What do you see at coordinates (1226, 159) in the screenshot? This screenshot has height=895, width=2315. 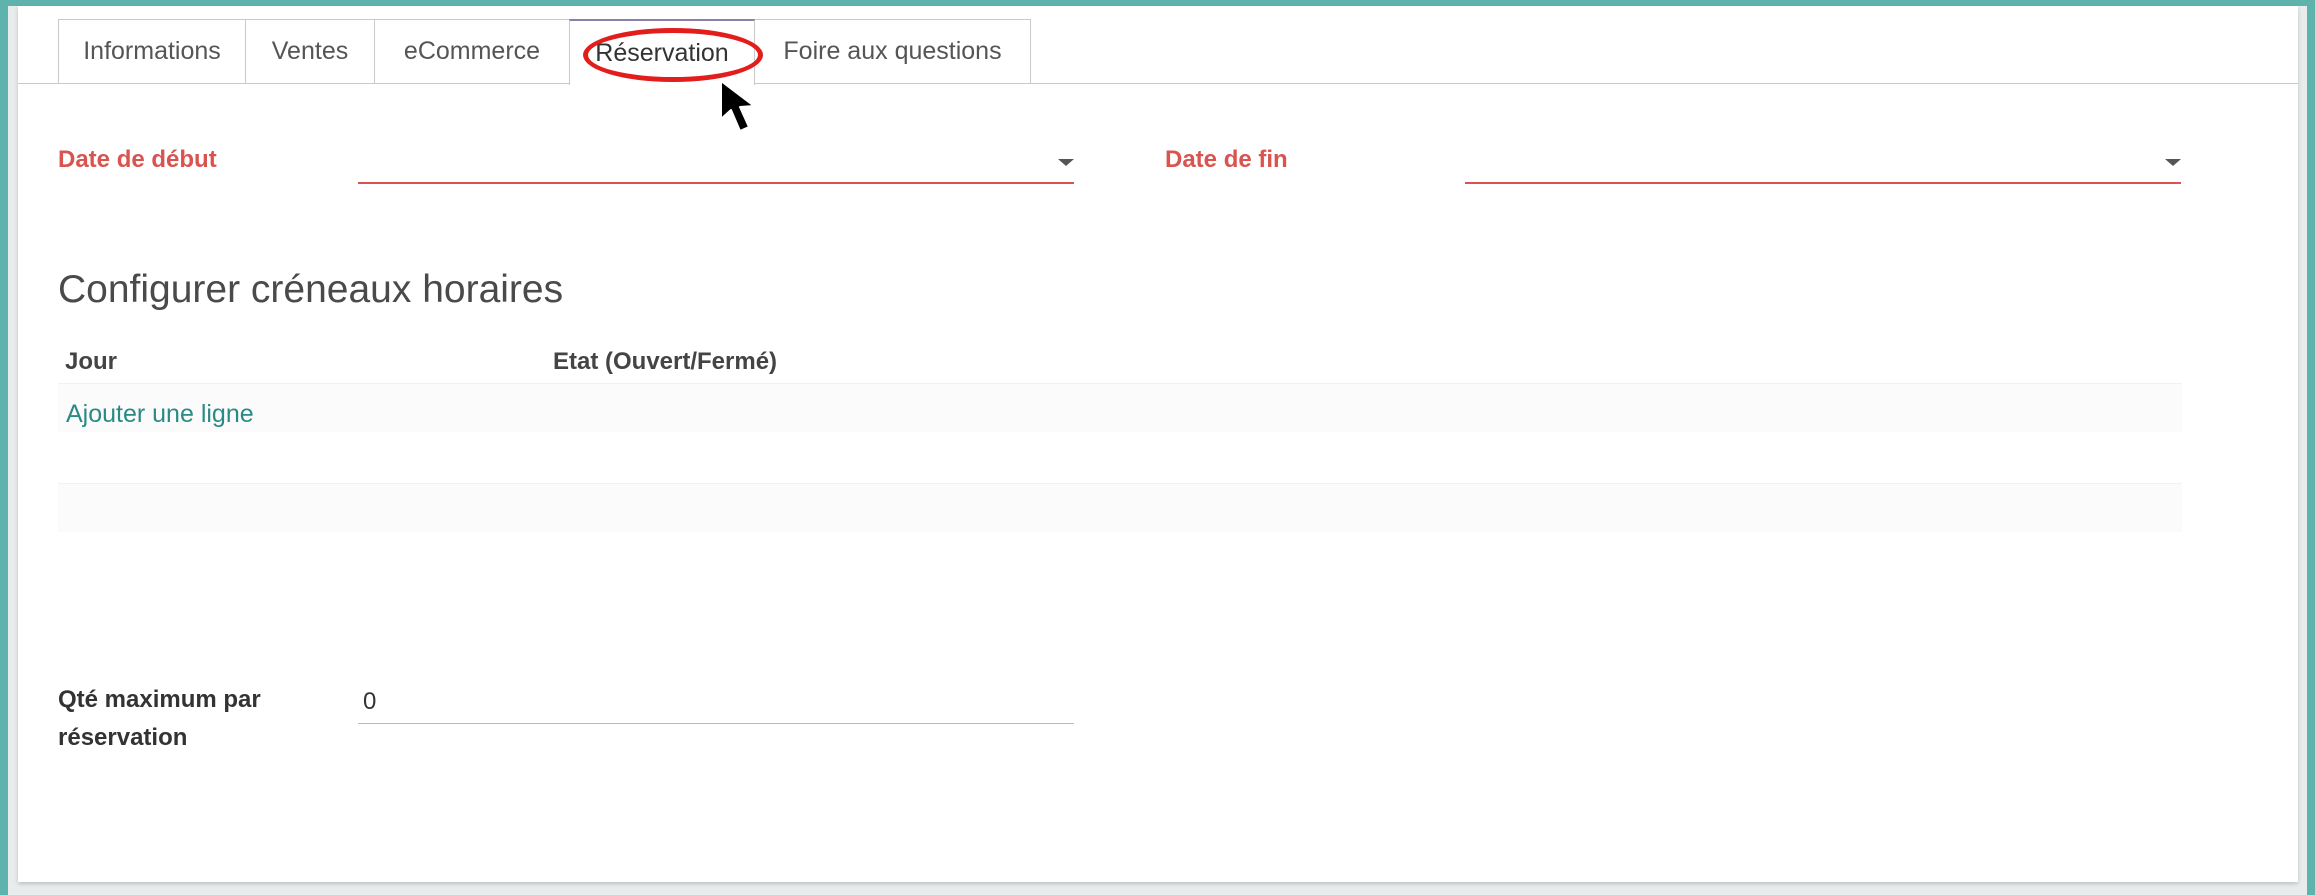 I see `end-date-label: Date de fin` at bounding box center [1226, 159].